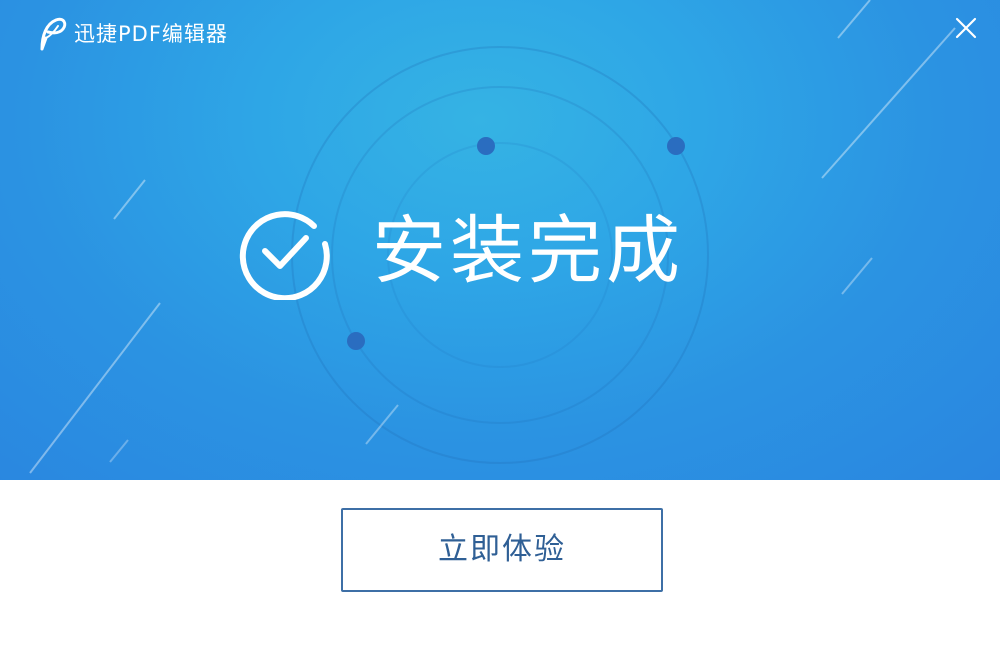 This screenshot has height=666, width=1000. I want to click on close-button, so click(966, 28).